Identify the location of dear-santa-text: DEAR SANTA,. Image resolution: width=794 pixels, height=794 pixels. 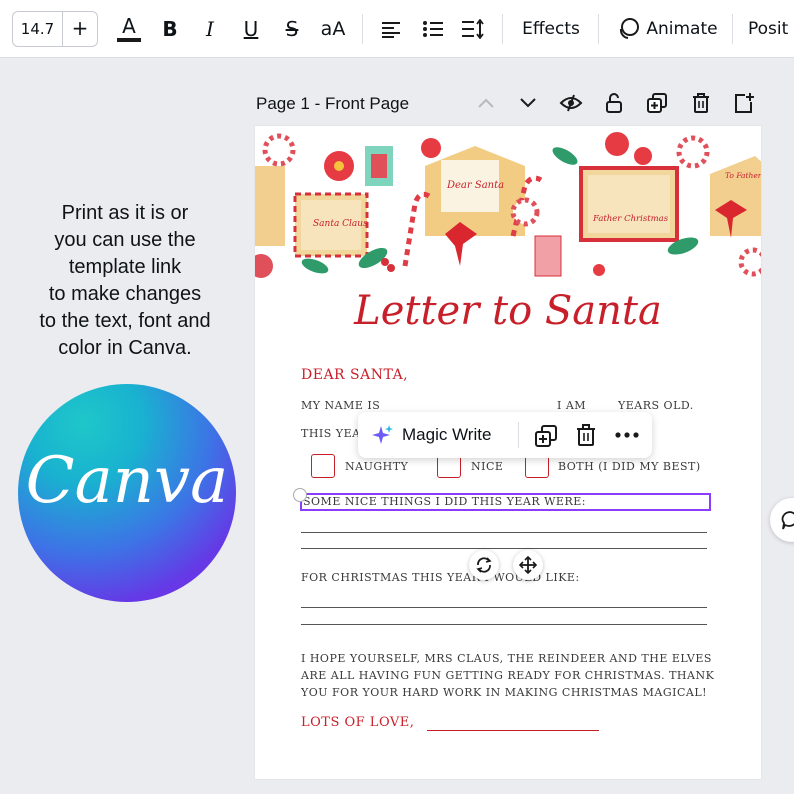
(354, 375).